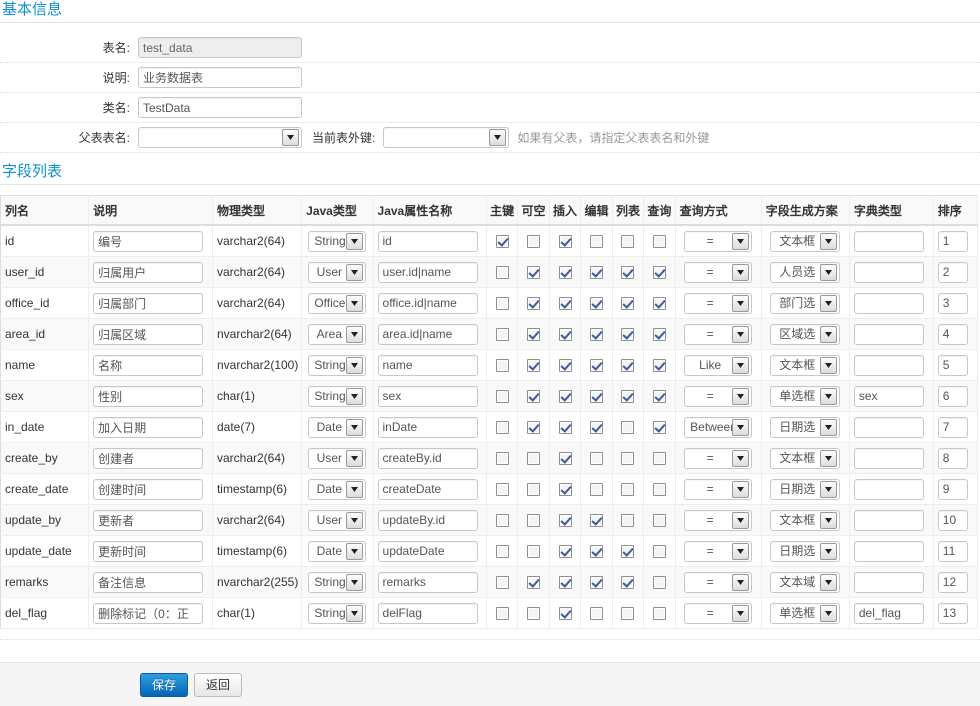 The image size is (980, 706). What do you see at coordinates (805, 582) in the screenshot?
I see `show-type-select: 文本域` at bounding box center [805, 582].